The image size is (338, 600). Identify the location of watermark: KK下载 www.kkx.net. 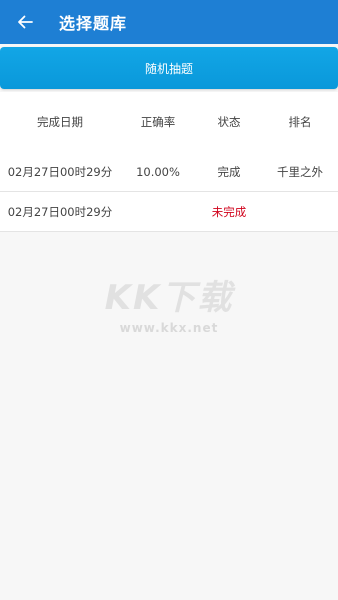
(169, 302).